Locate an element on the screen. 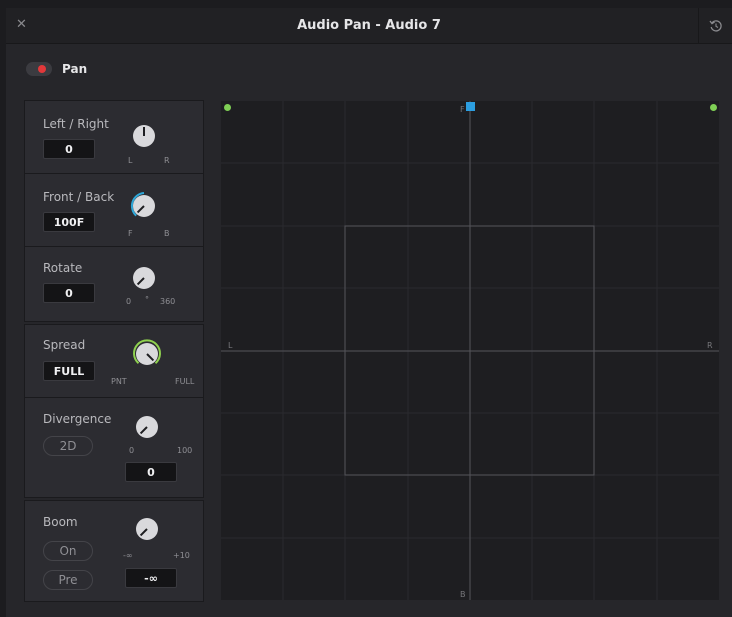 The image size is (732, 617). rotate-max-tick: 360 is located at coordinates (168, 301).